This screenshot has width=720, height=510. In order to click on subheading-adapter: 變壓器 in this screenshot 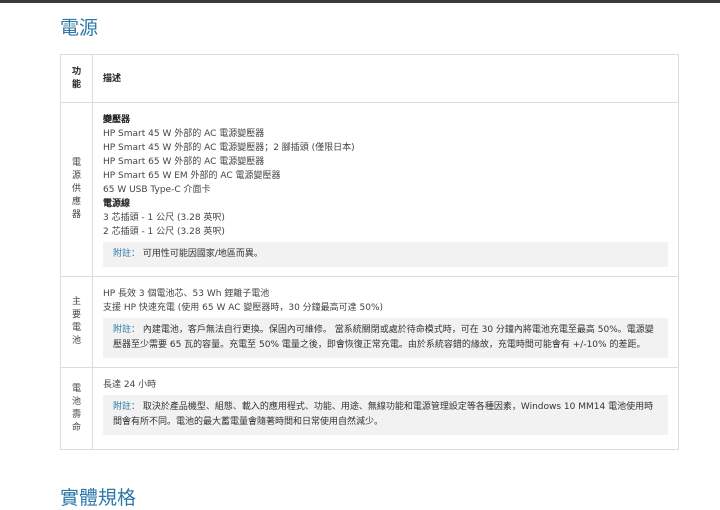, I will do `click(117, 120)`.